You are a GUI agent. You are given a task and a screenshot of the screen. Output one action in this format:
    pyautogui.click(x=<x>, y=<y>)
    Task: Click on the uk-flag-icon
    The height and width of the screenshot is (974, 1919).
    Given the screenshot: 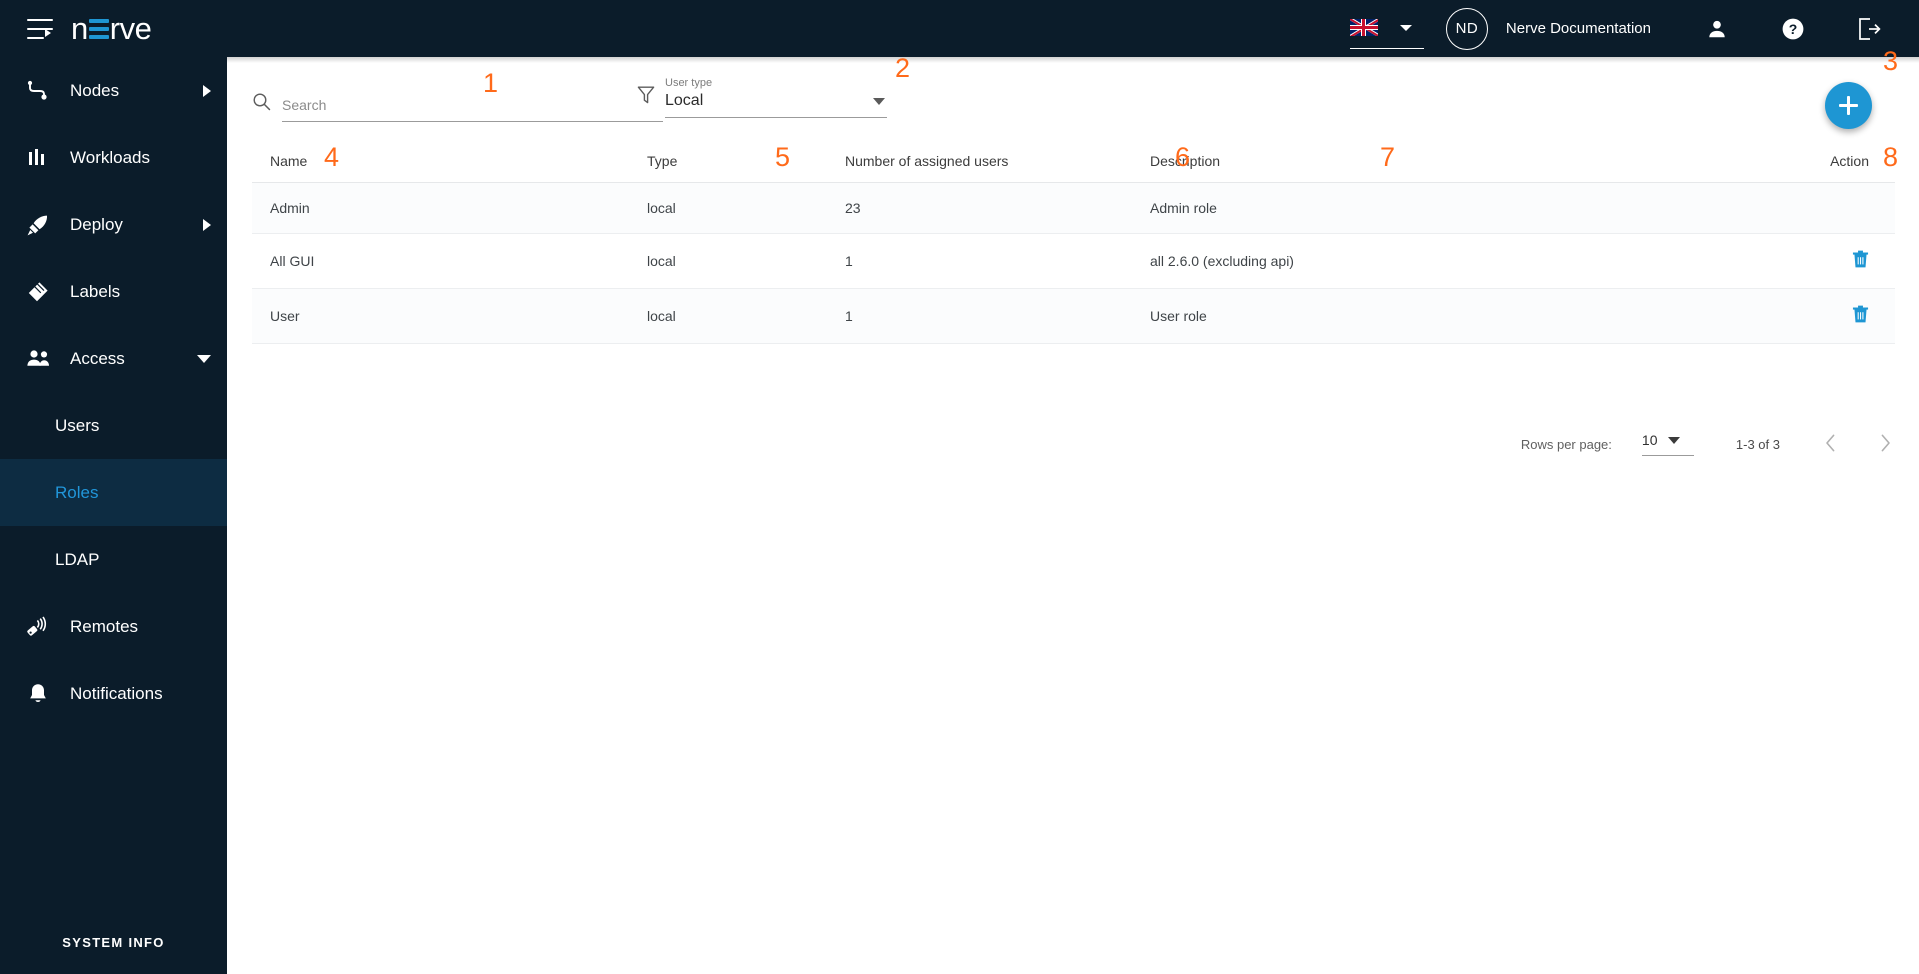 What is the action you would take?
    pyautogui.click(x=1363, y=27)
    